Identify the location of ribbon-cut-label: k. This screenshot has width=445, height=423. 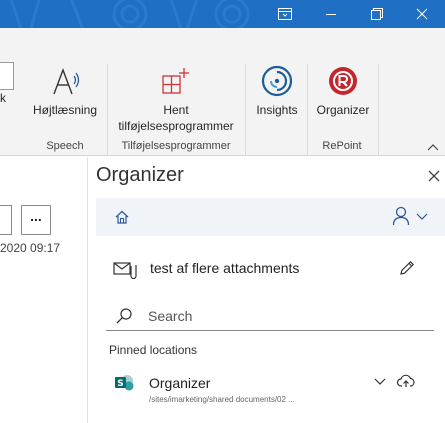
(3, 98).